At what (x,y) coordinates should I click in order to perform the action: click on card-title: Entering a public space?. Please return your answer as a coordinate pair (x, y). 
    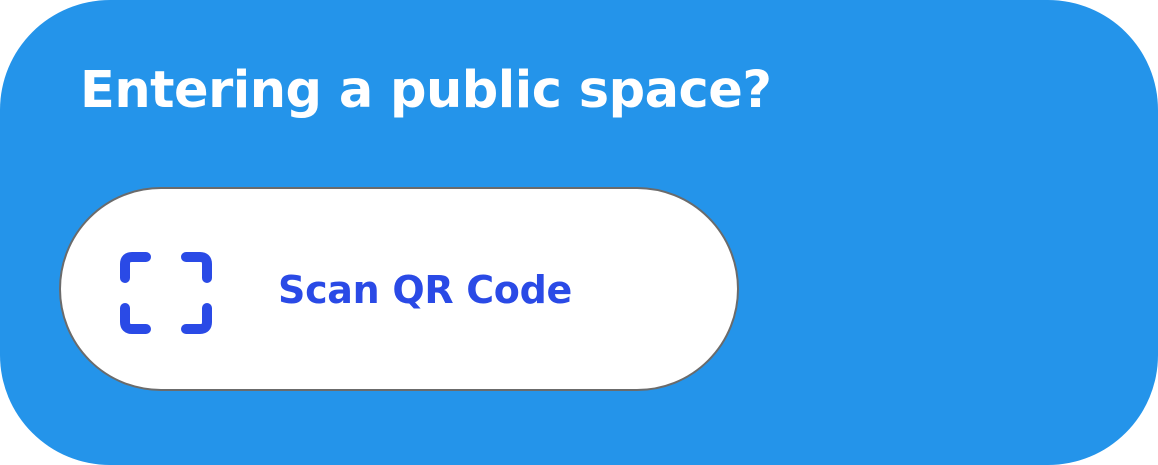
    Looking at the image, I should click on (426, 90).